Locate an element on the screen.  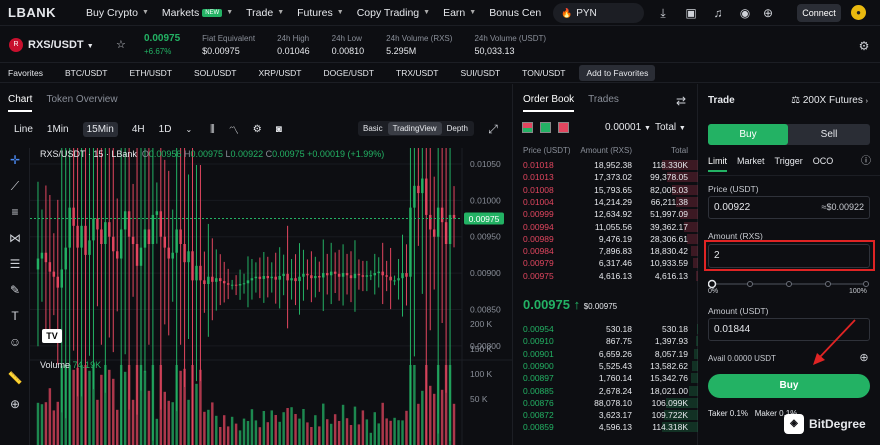
bid-row: 0.00900 5,525.43 13,582.62 is located at coordinates (606, 366).